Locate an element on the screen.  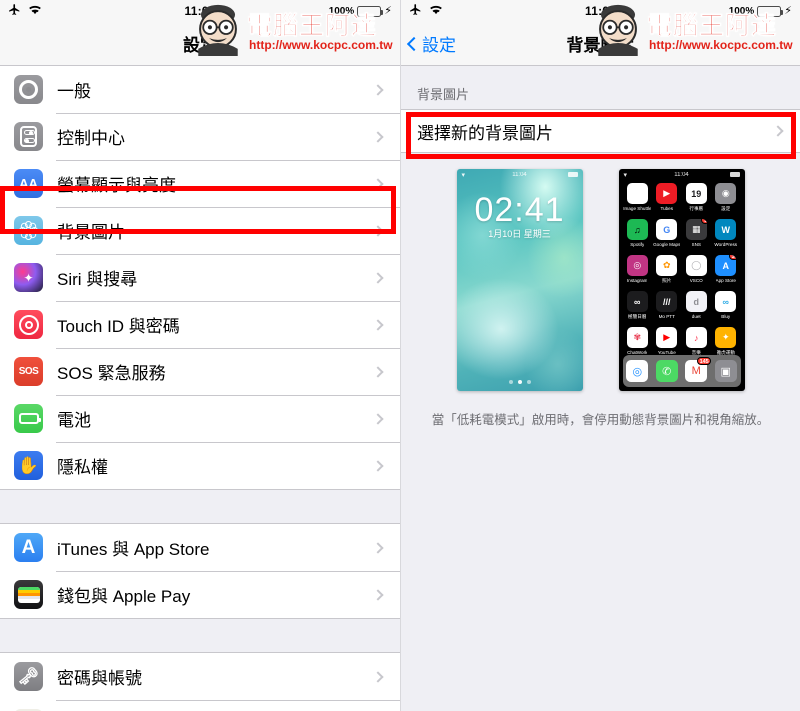
chevron-left-icon is located at coordinates (414, 43).